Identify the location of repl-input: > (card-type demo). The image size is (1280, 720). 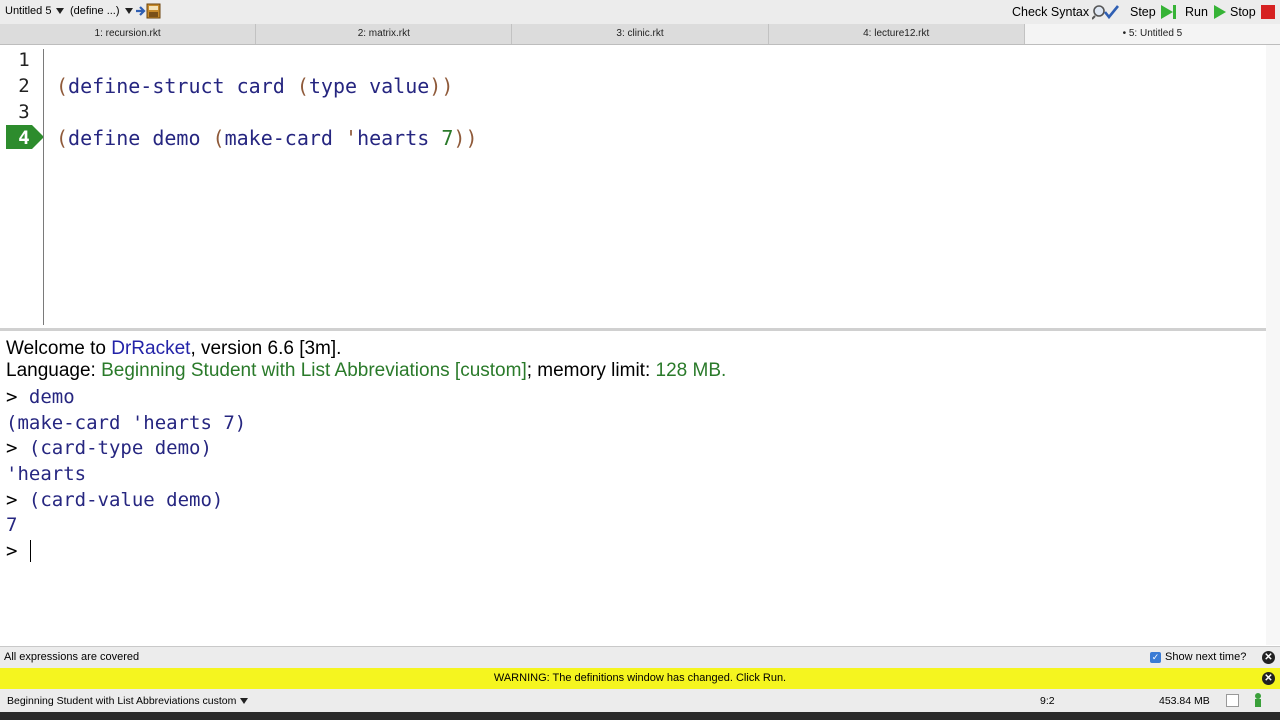
(109, 448).